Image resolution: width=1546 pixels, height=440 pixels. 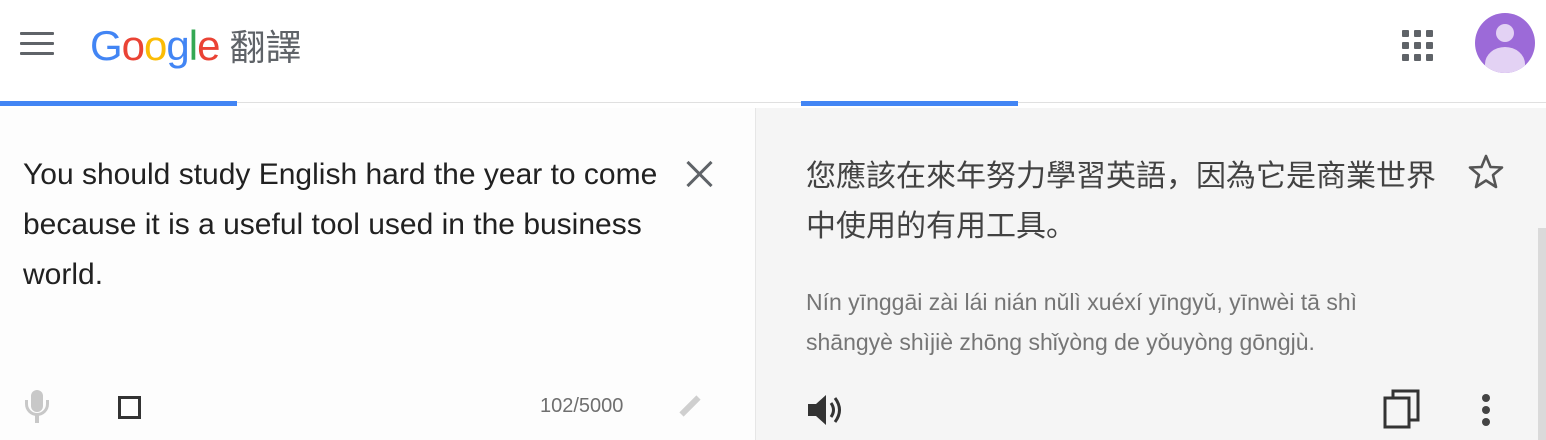 I want to click on hamburger-menu-icon, so click(x=38, y=44).